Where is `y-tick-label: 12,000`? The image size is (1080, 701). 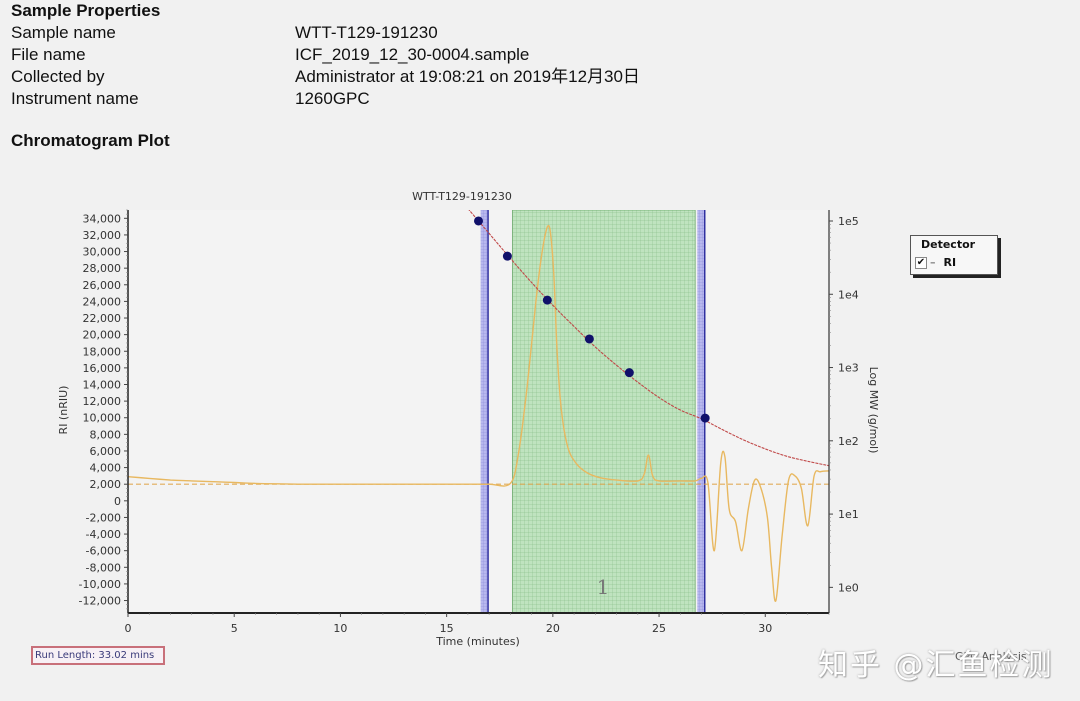 y-tick-label: 12,000 is located at coordinates (102, 401).